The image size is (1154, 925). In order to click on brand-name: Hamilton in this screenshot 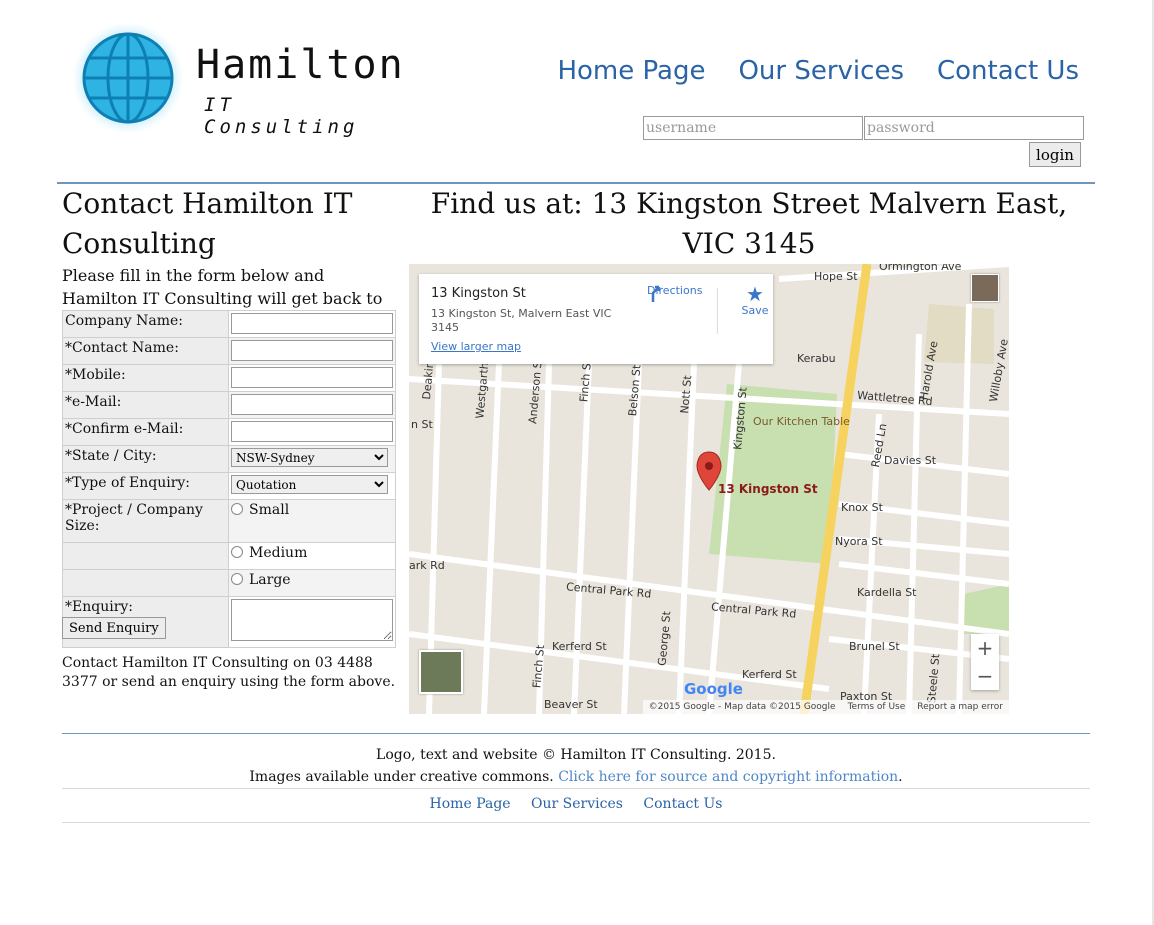, I will do `click(300, 65)`.